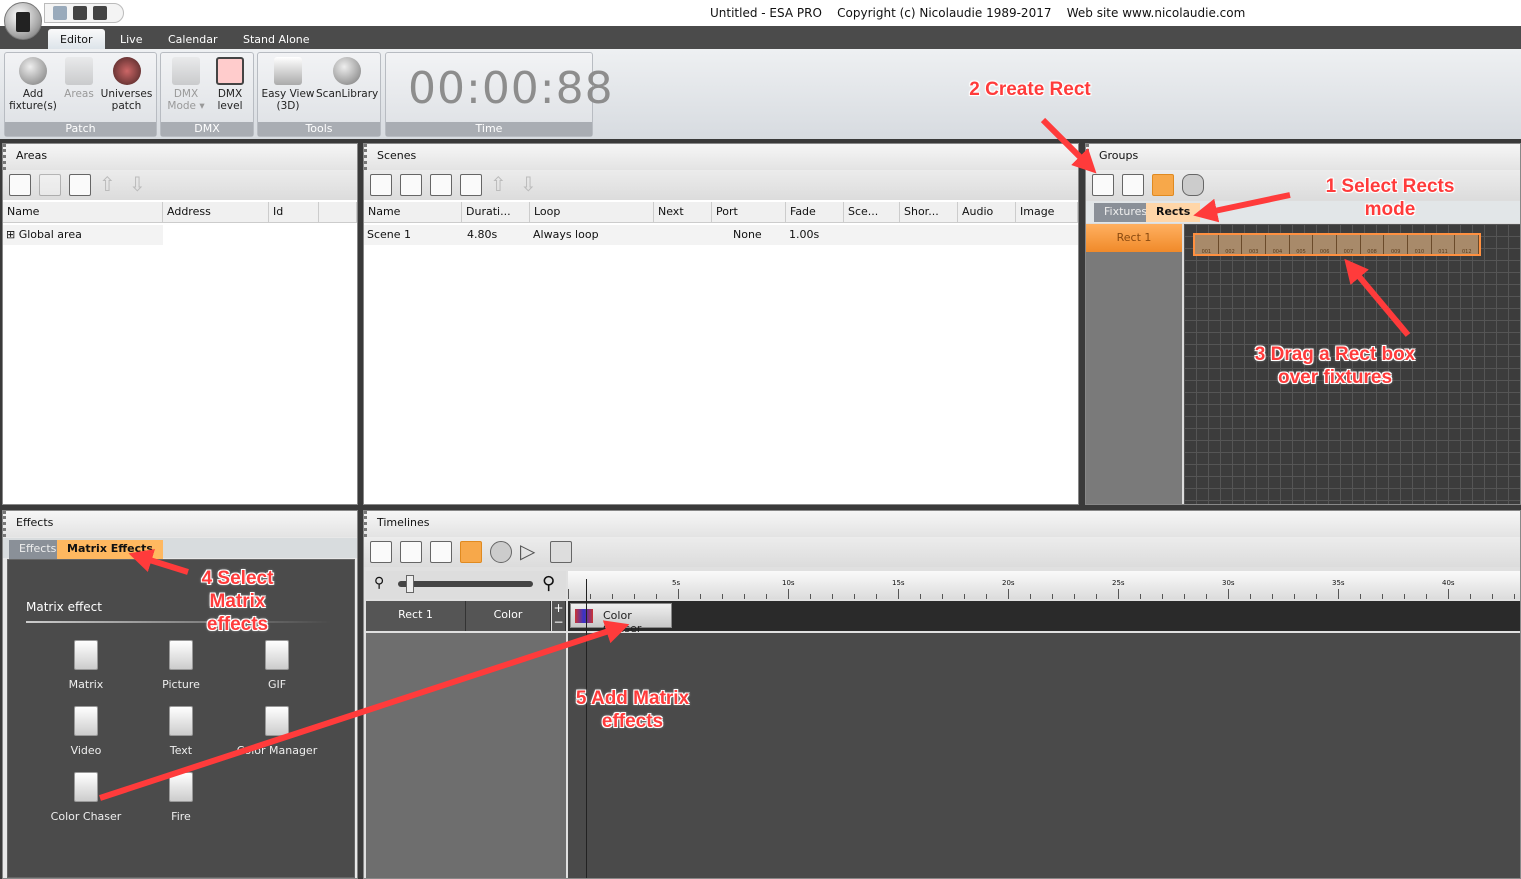 The height and width of the screenshot is (879, 1521). I want to click on track-type: Color, so click(508, 616).